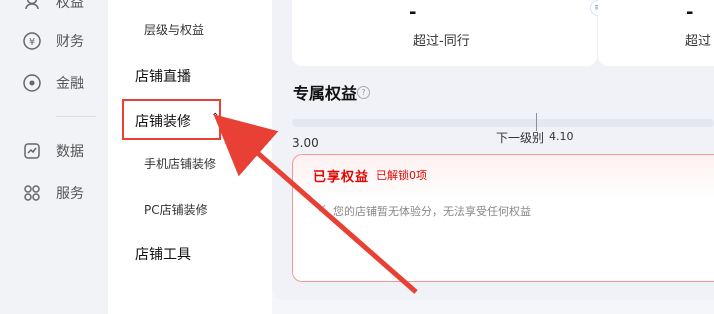 The width and height of the screenshot is (714, 314). What do you see at coordinates (171, 119) in the screenshot?
I see `annotation-highlight-box` at bounding box center [171, 119].